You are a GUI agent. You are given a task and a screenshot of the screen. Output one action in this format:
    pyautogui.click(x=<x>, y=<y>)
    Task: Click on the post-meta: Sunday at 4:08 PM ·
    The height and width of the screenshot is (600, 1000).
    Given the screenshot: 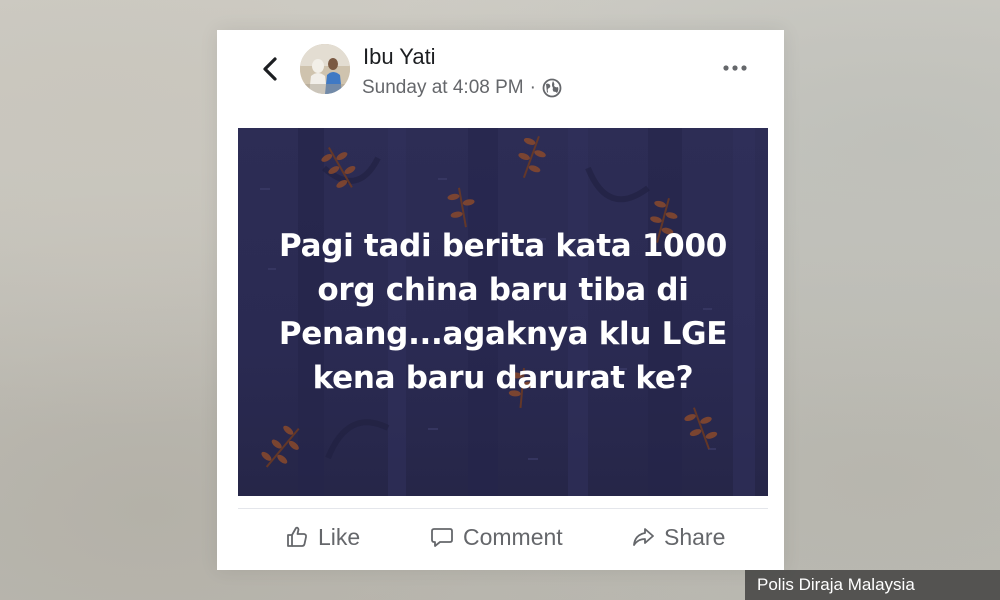 What is the action you would take?
    pyautogui.click(x=462, y=88)
    